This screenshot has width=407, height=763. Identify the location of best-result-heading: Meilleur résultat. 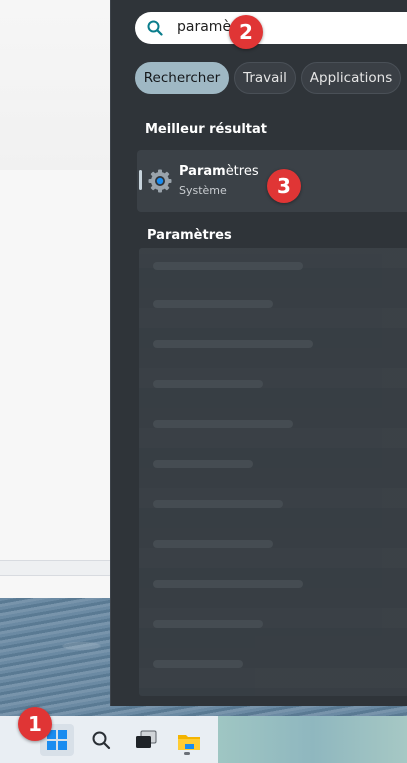
(206, 129).